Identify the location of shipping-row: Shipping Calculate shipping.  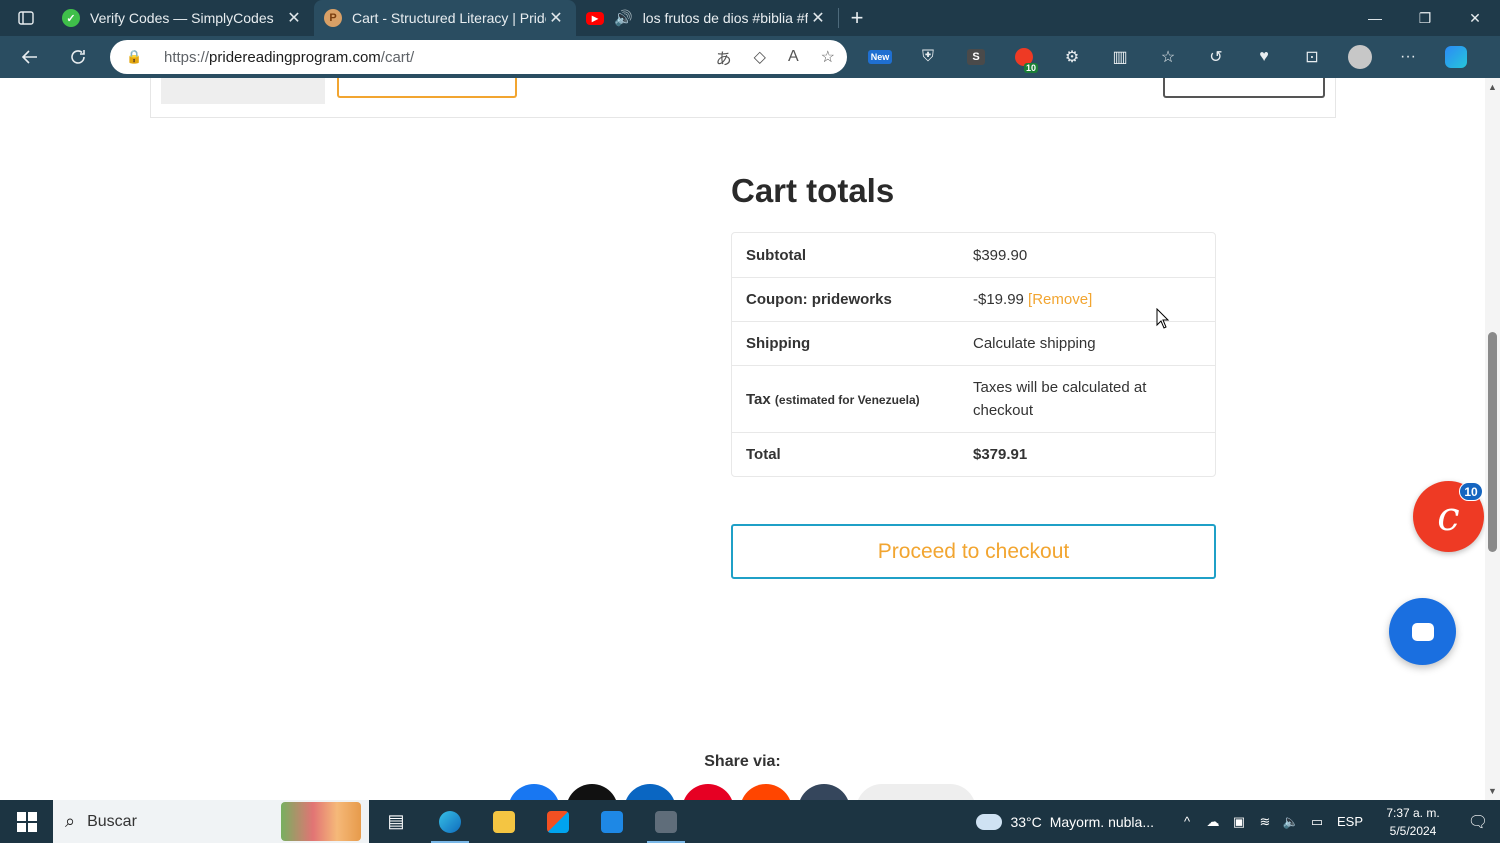
(973, 343).